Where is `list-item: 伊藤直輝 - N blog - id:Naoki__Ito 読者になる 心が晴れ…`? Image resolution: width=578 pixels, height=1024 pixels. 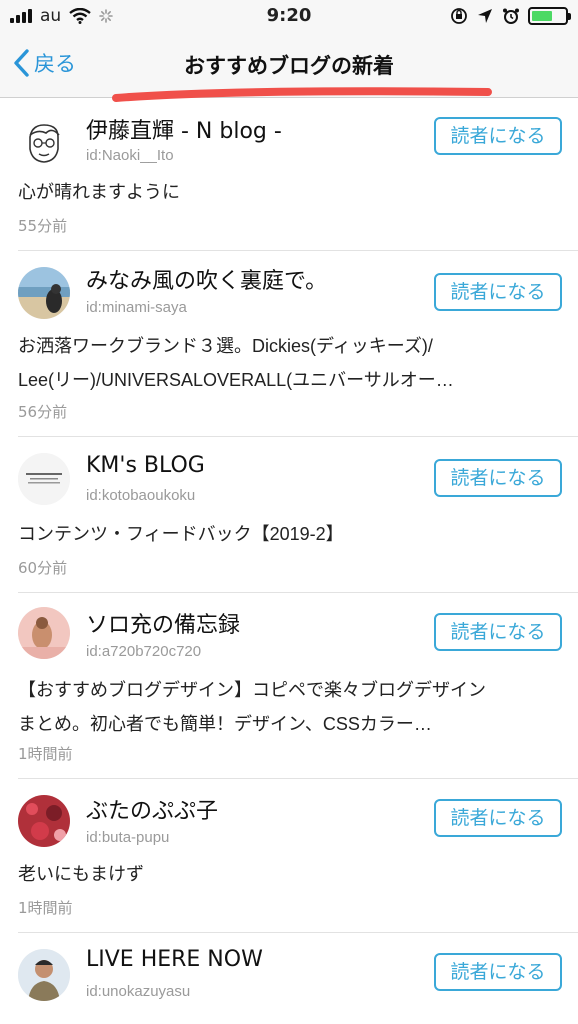 list-item: 伊藤直輝 - N blog - id:Naoki__Ito 読者になる 心が晴れ… is located at coordinates (298, 175).